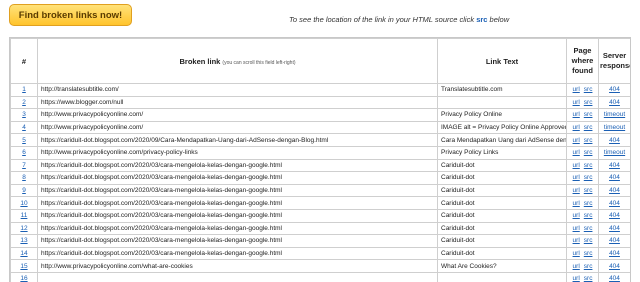  I want to click on row-num-cell: 5, so click(24, 140).